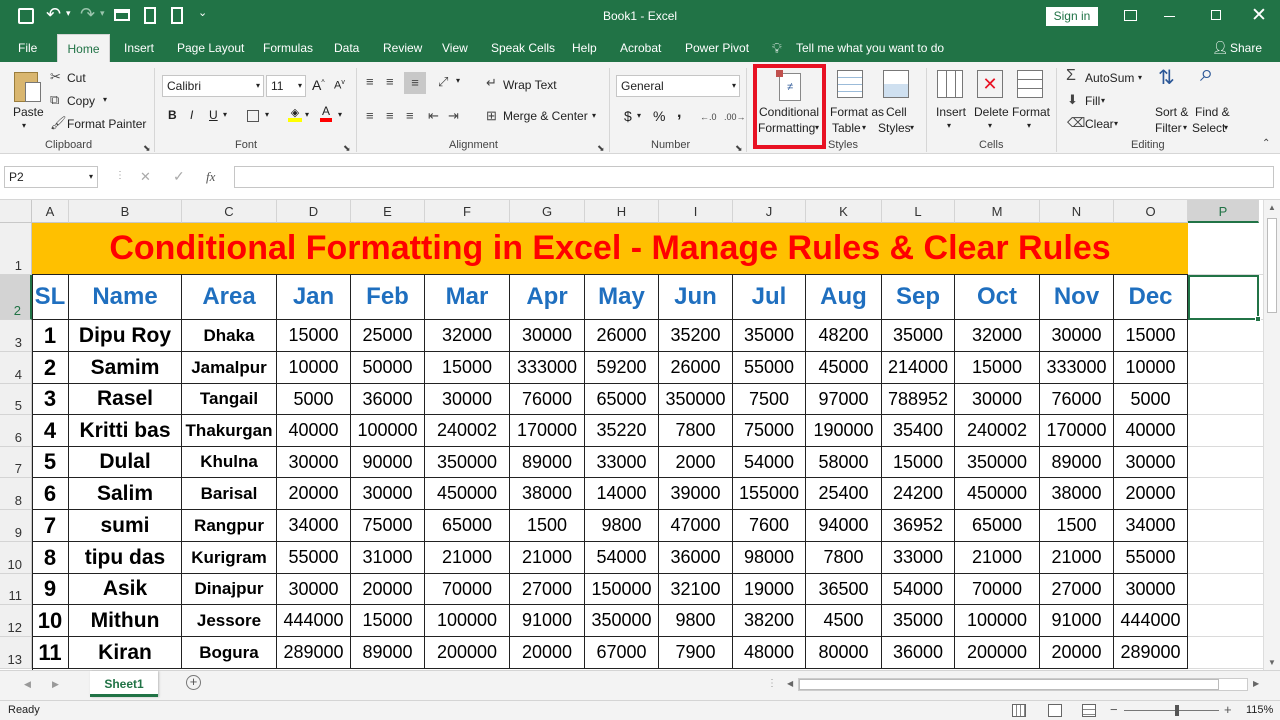 This screenshot has width=1280, height=720. What do you see at coordinates (229, 621) in the screenshot?
I see `data-cell: Jessore` at bounding box center [229, 621].